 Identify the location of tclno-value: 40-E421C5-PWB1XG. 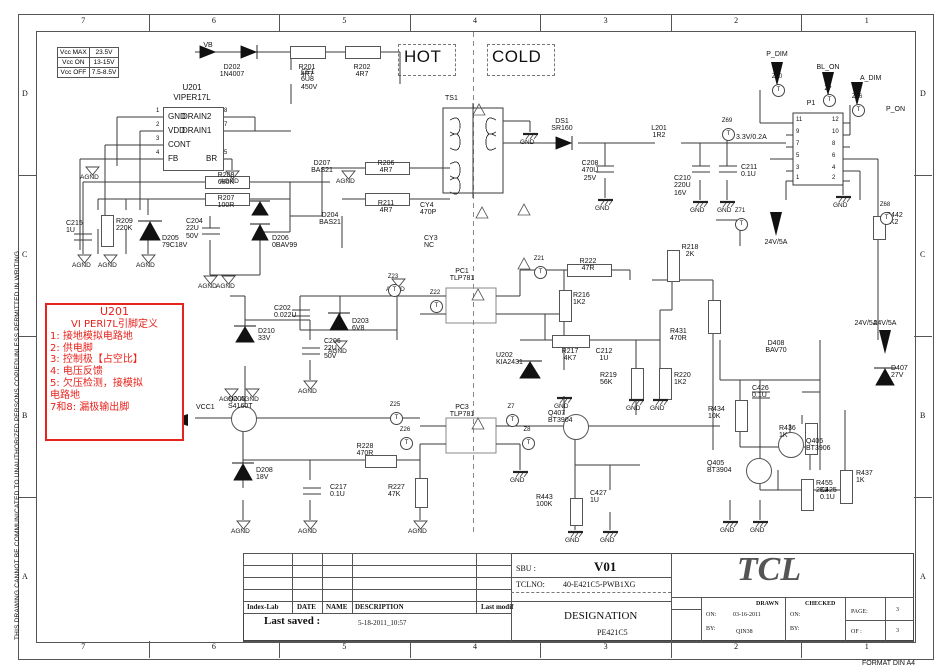
(599, 584).